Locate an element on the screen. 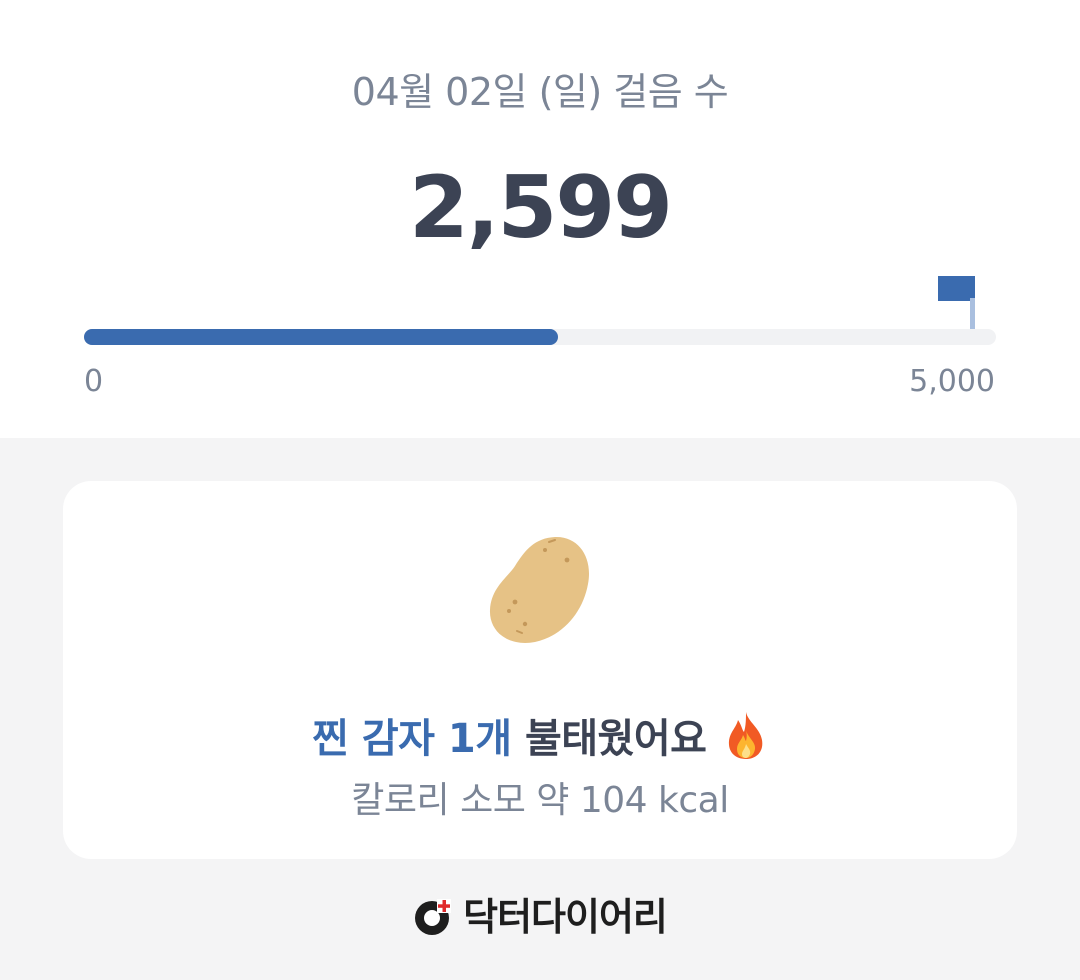  brand-footer: 닥터다이어리 is located at coordinates (540, 920).